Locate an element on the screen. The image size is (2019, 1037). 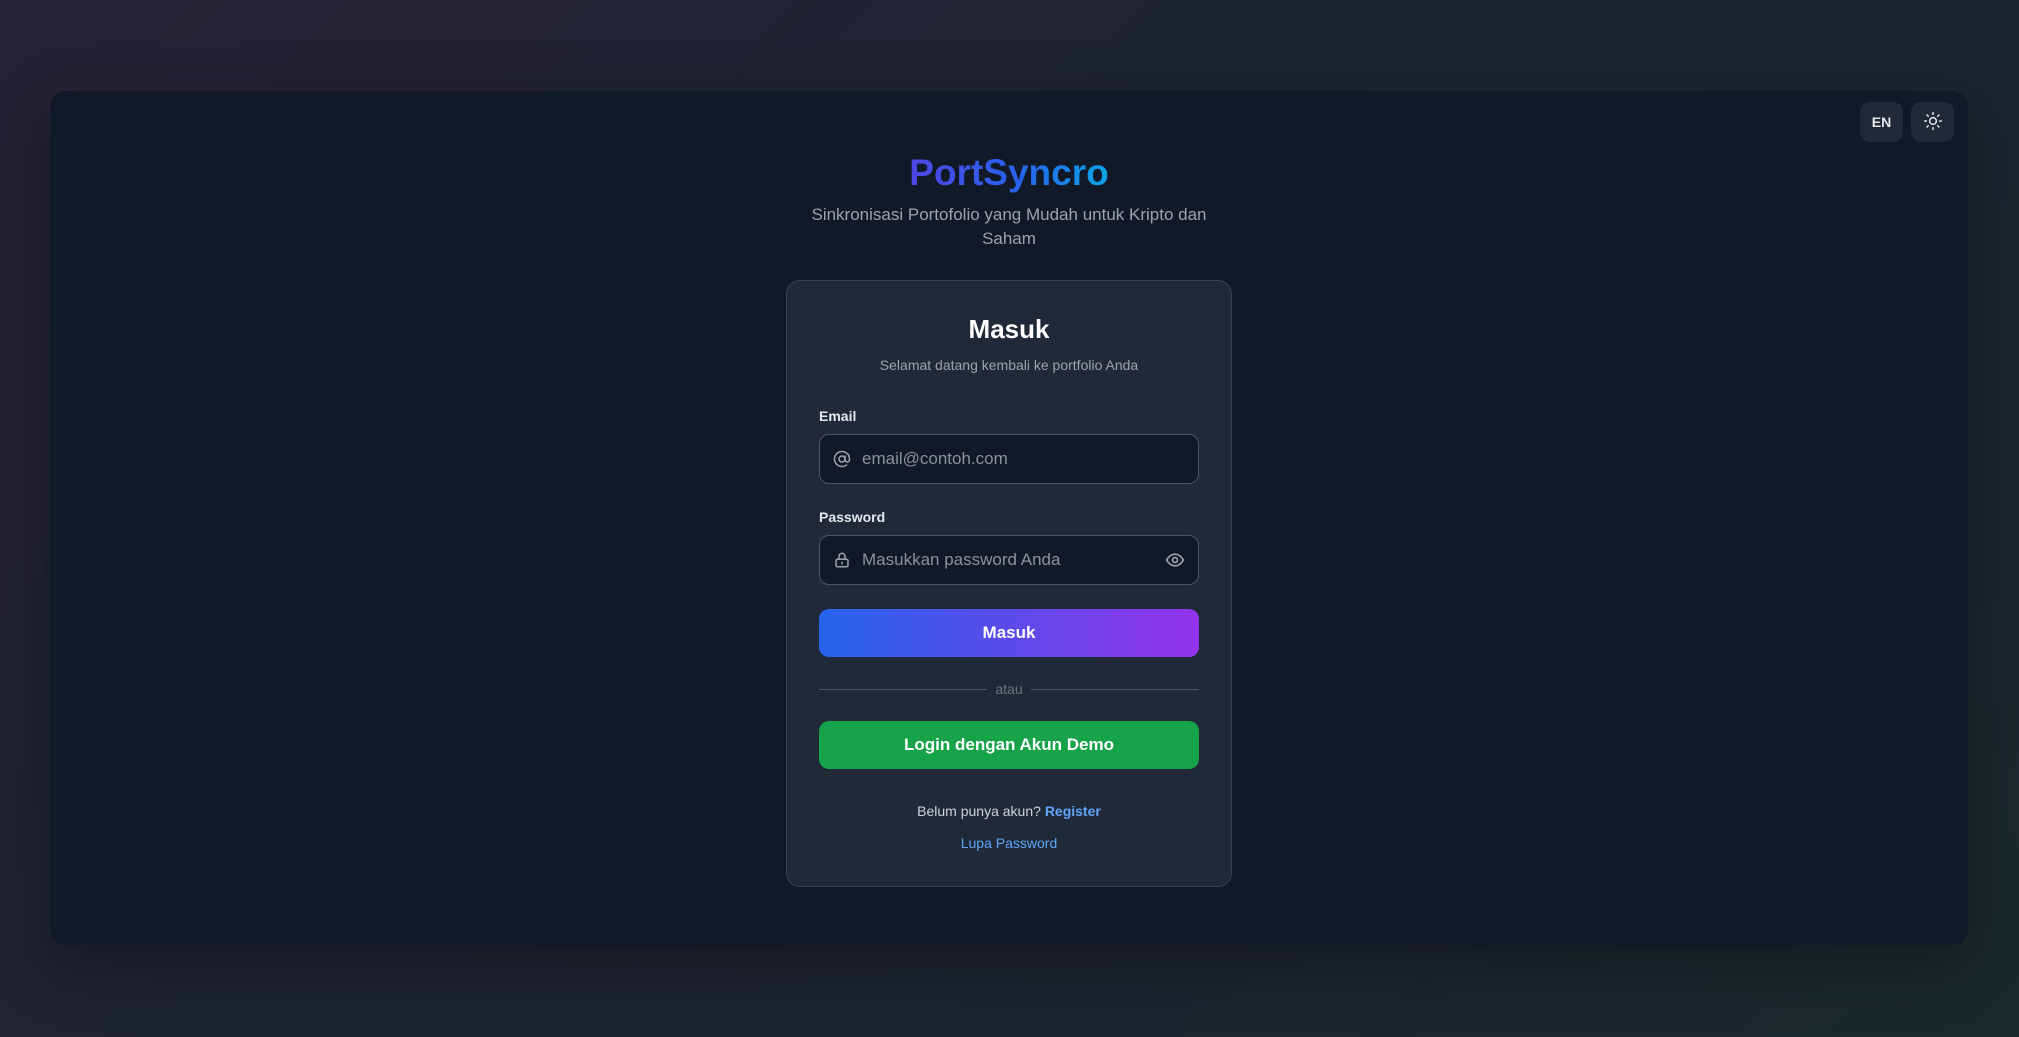
email-group: Email is located at coordinates (1009, 445).